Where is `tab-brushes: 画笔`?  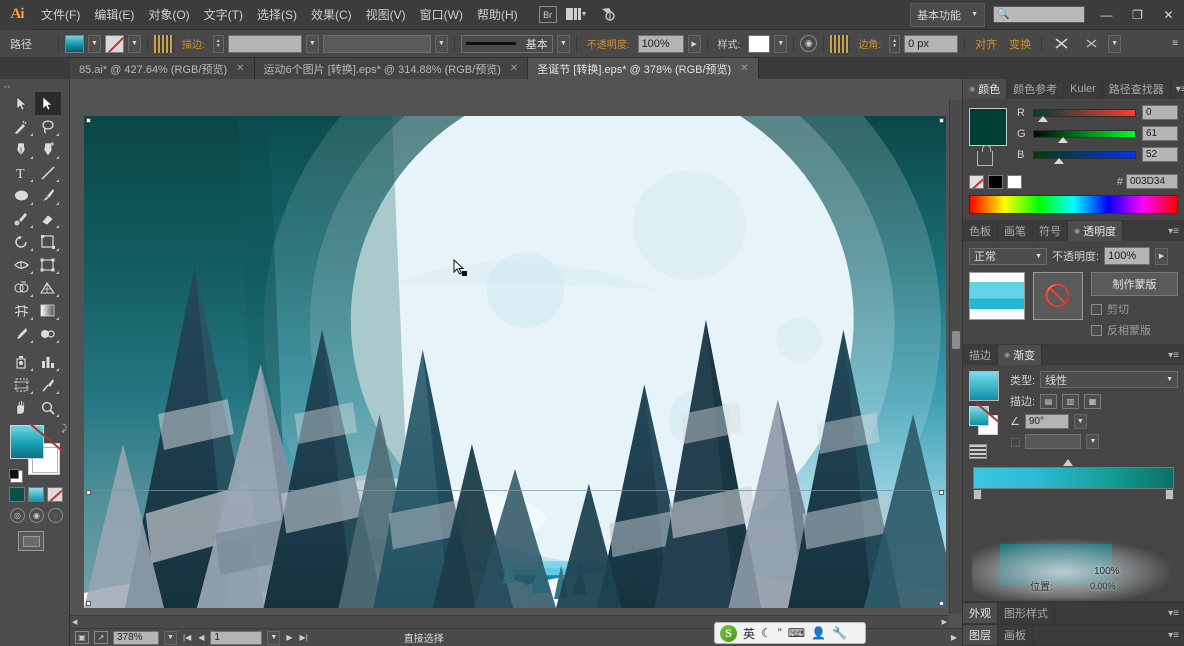
tab-brushes: 画笔 is located at coordinates (1015, 231).